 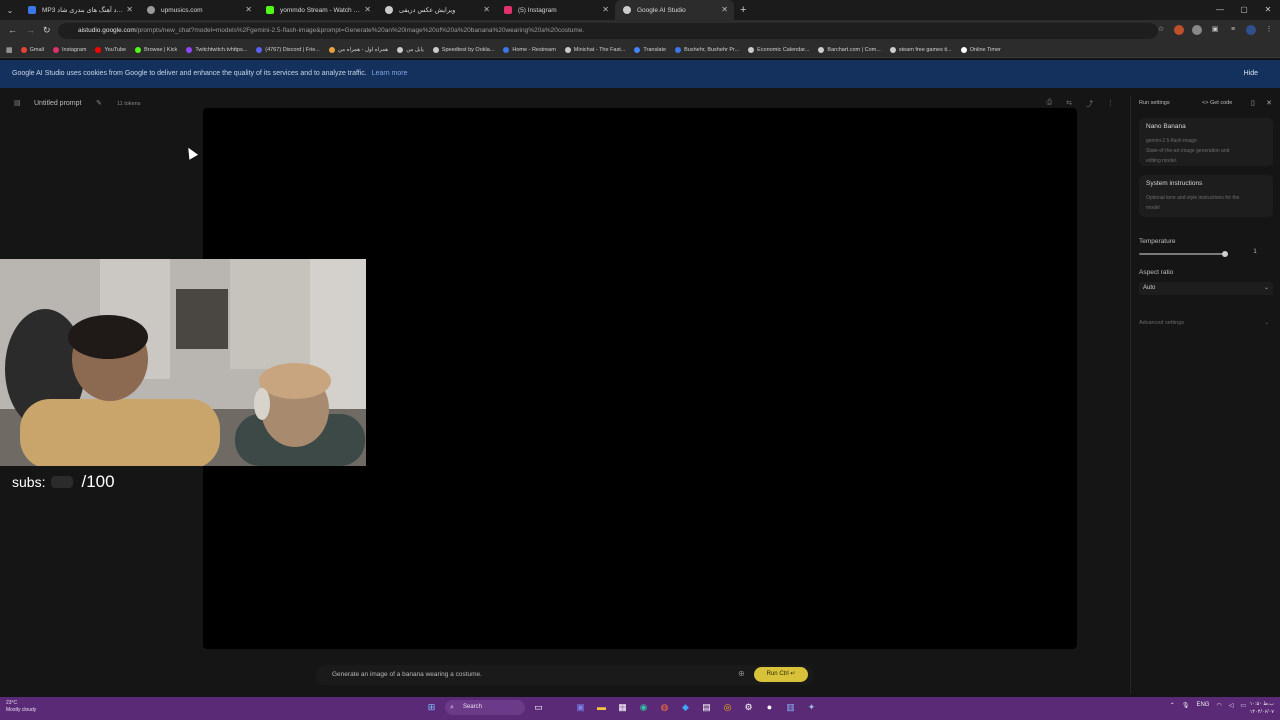 I want to click on profile-avatar-icon, so click(x=1251, y=30).